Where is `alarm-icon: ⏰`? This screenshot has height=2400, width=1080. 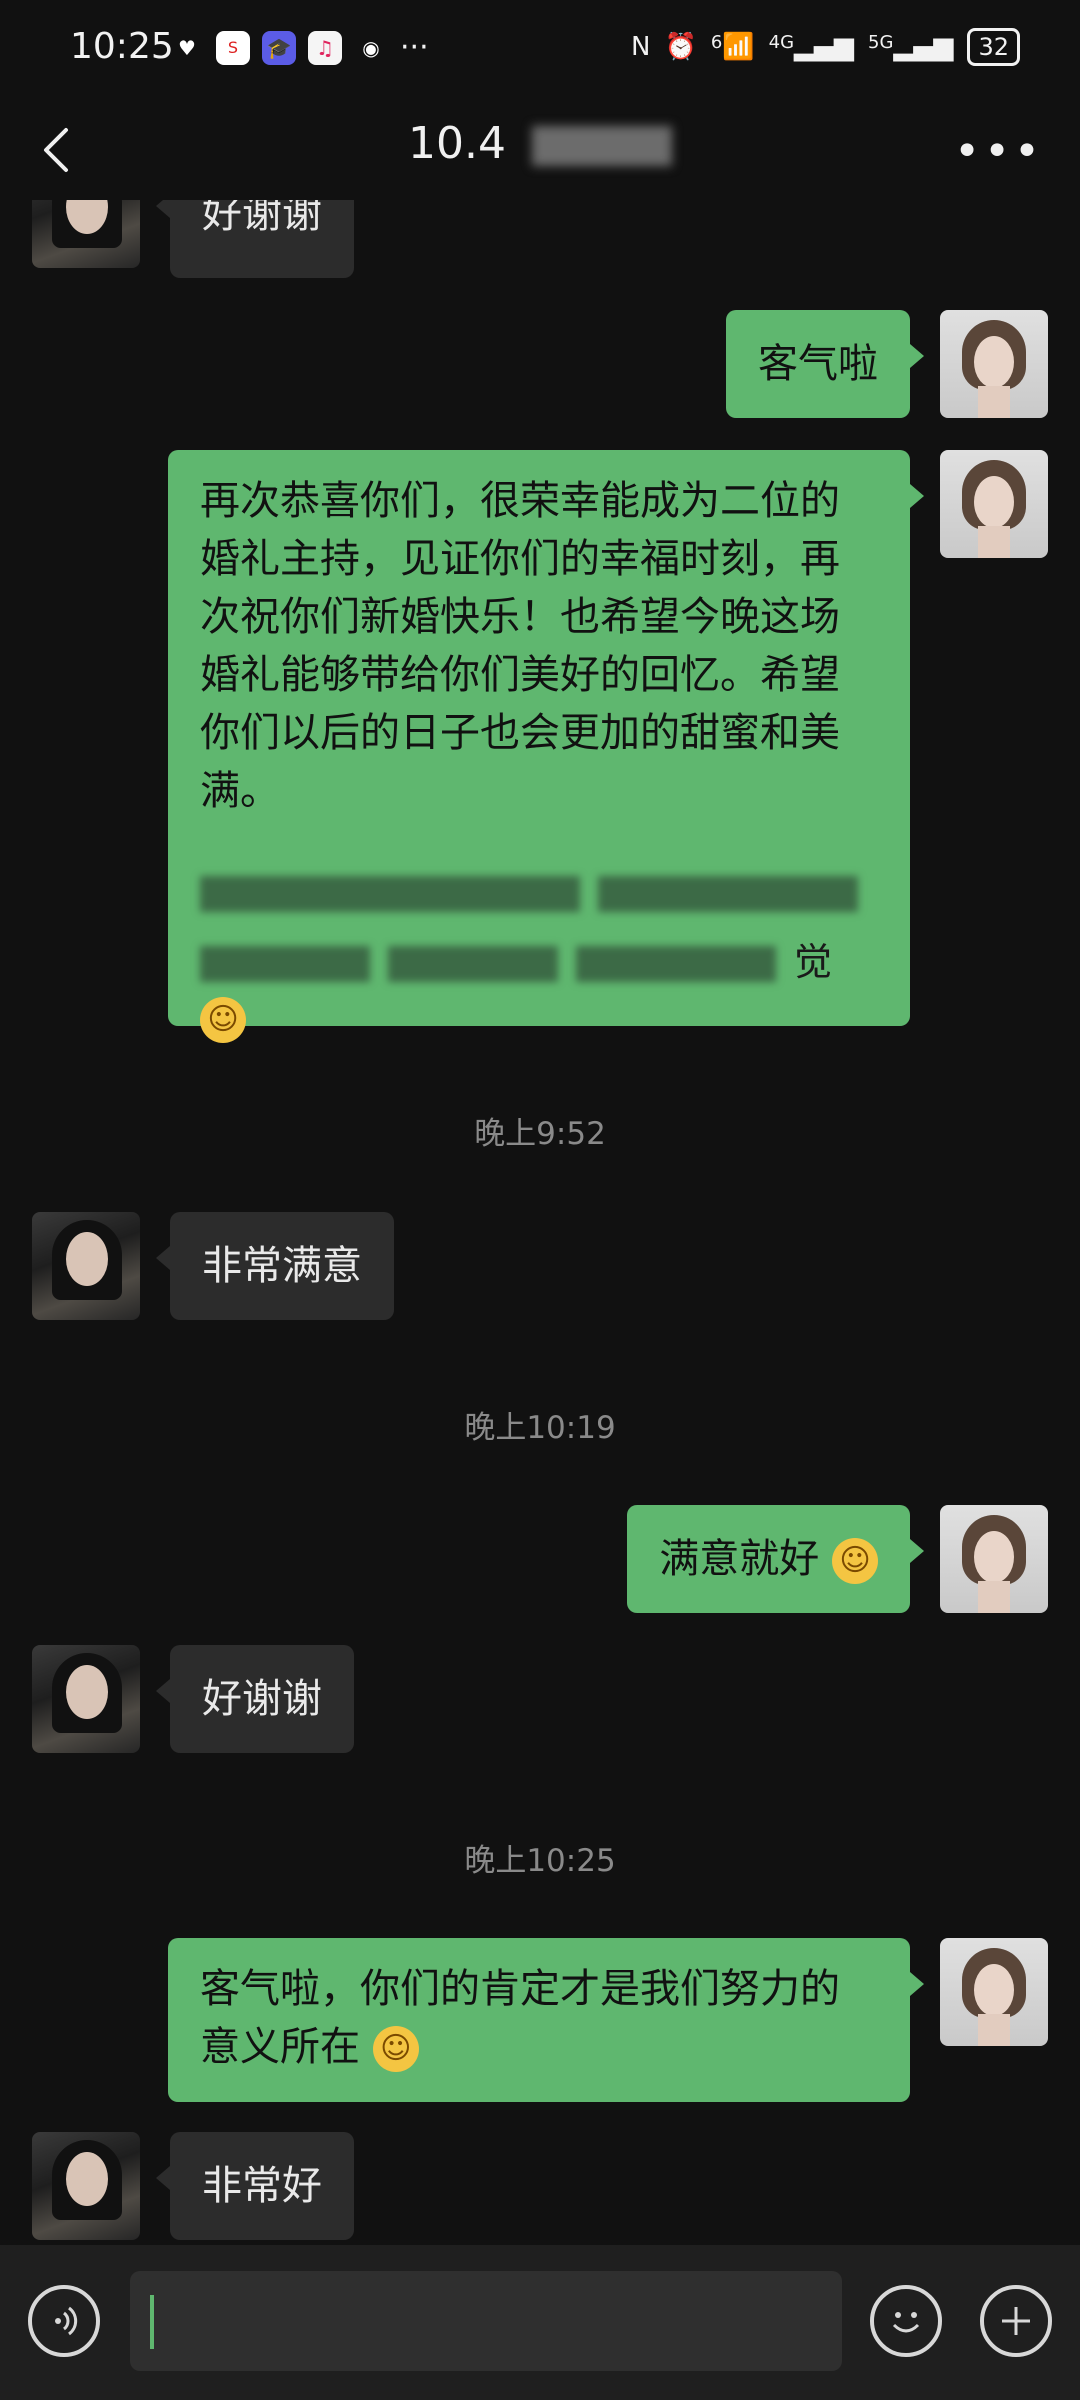 alarm-icon: ⏰ is located at coordinates (680, 47).